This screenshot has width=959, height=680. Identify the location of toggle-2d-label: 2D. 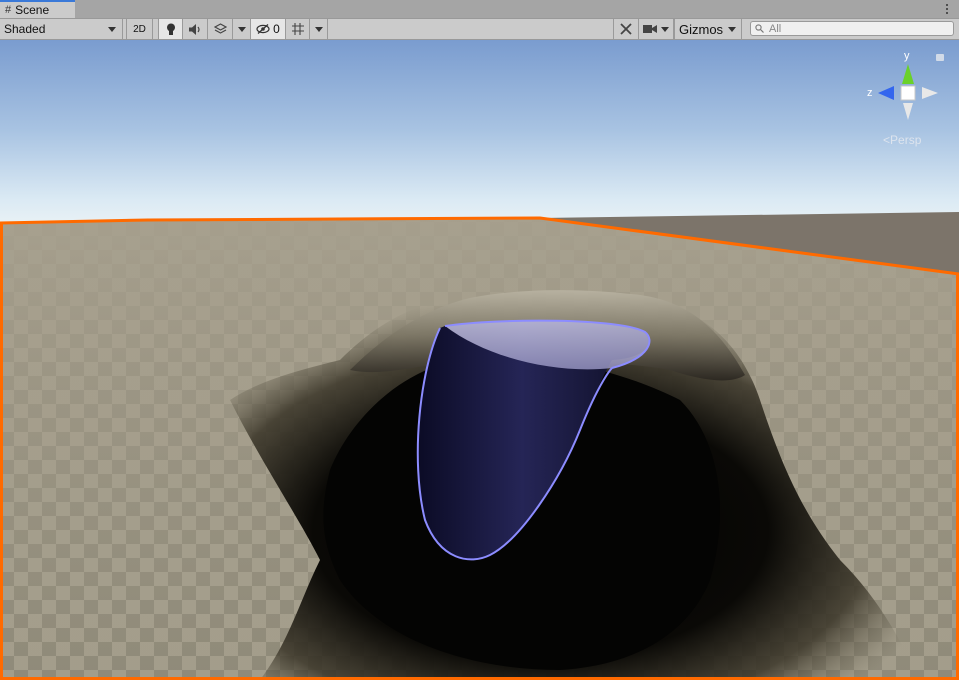
(139, 29).